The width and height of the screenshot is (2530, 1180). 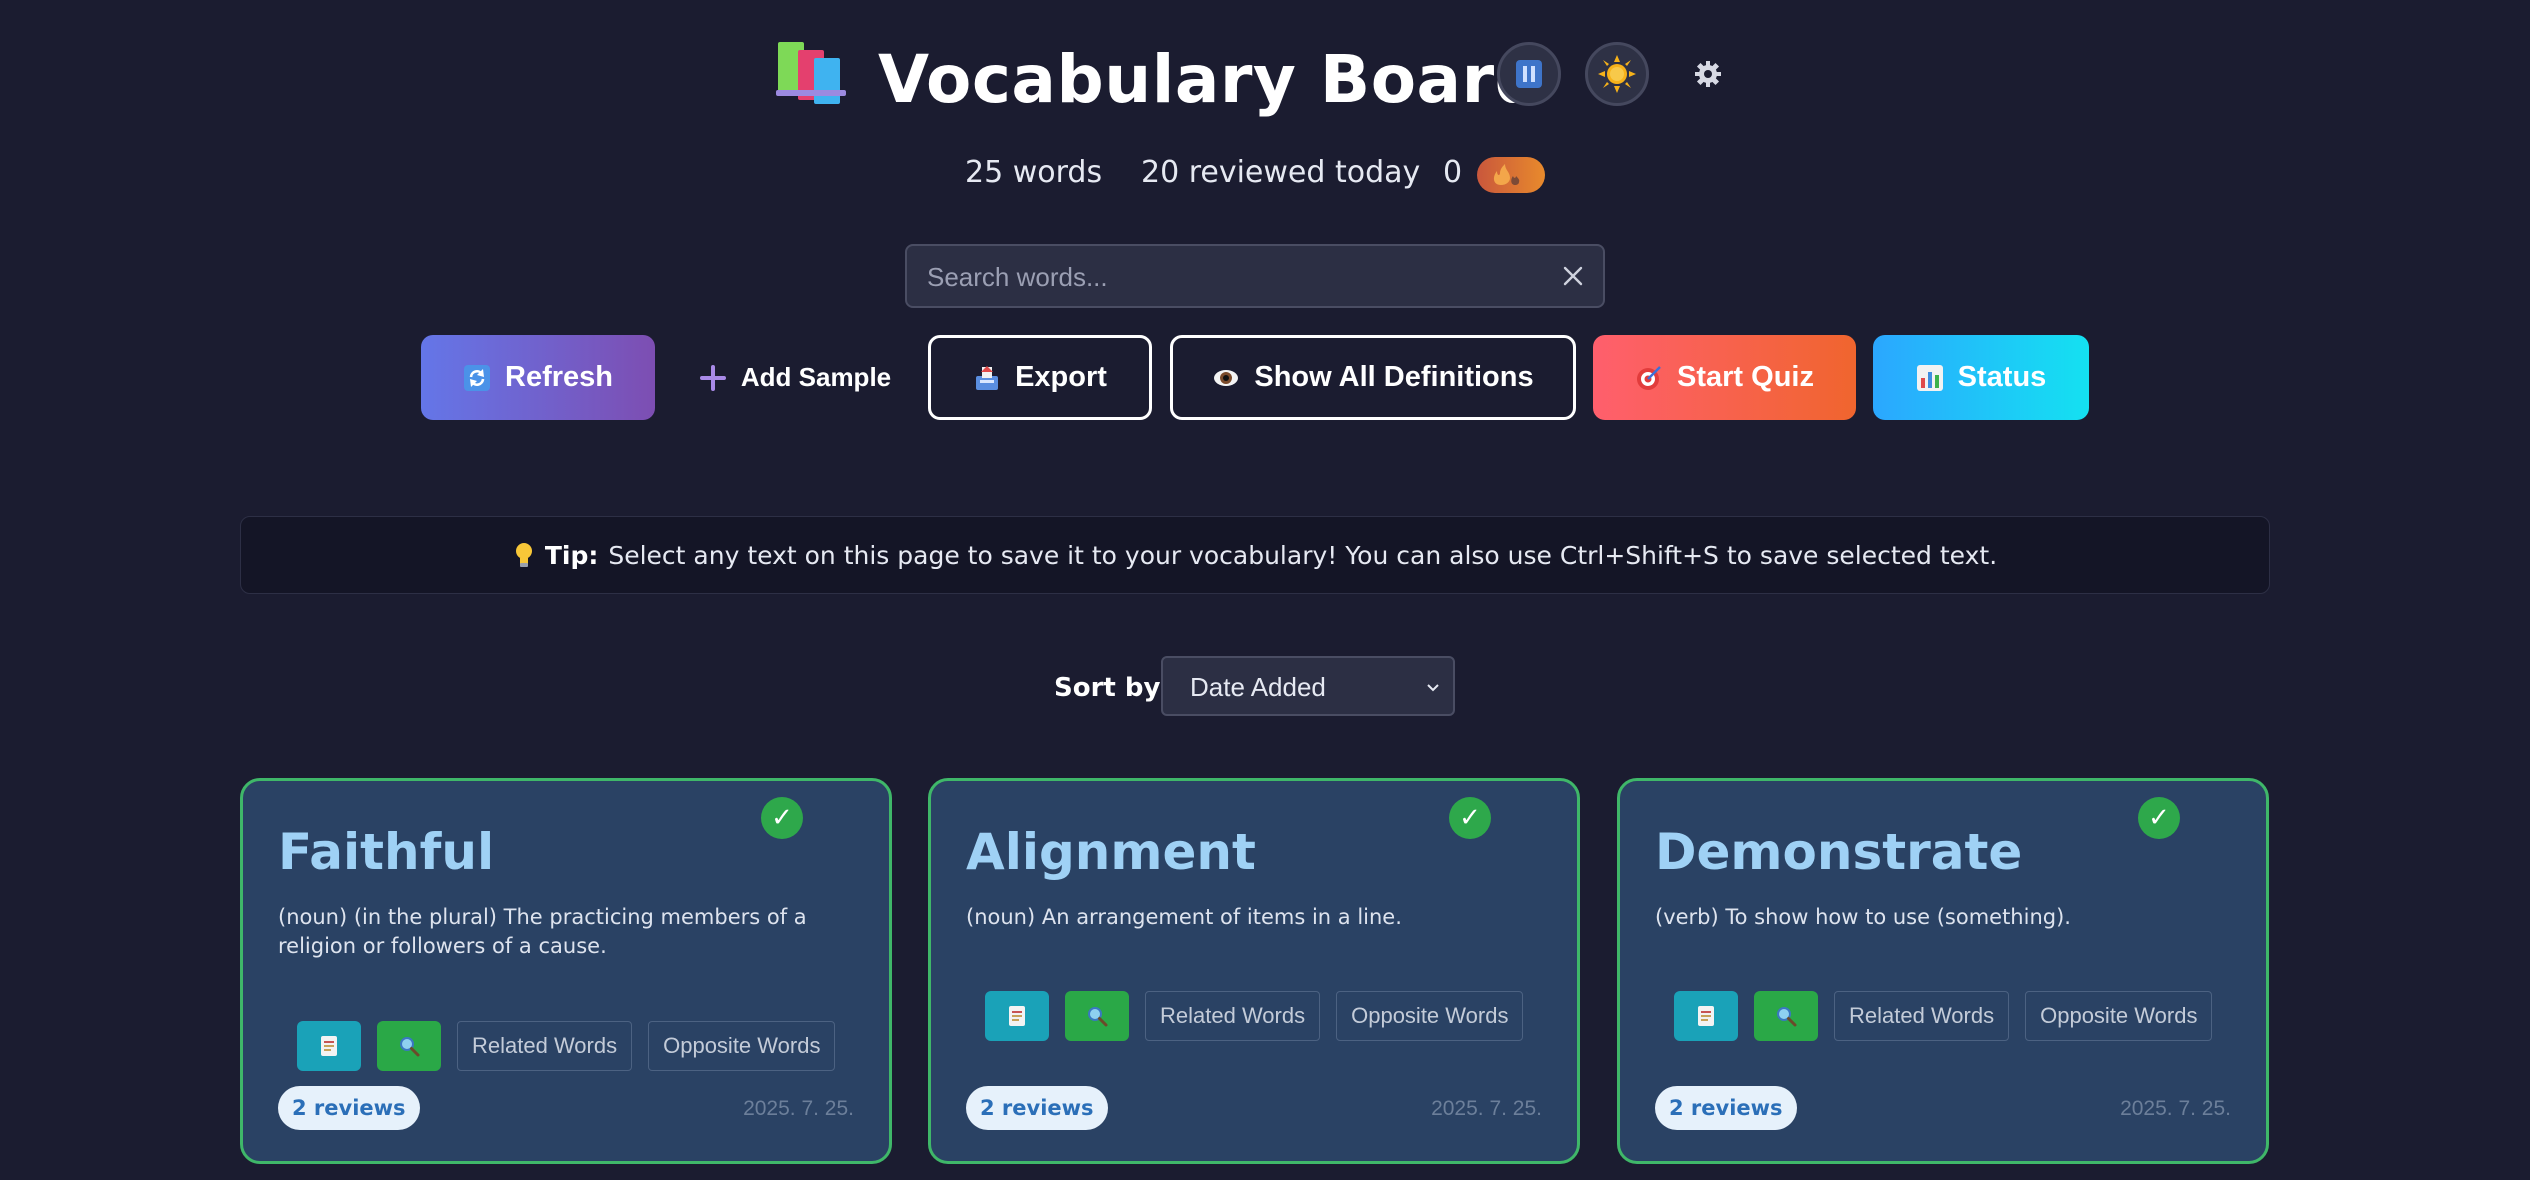 I want to click on target-icon, so click(x=1649, y=377).